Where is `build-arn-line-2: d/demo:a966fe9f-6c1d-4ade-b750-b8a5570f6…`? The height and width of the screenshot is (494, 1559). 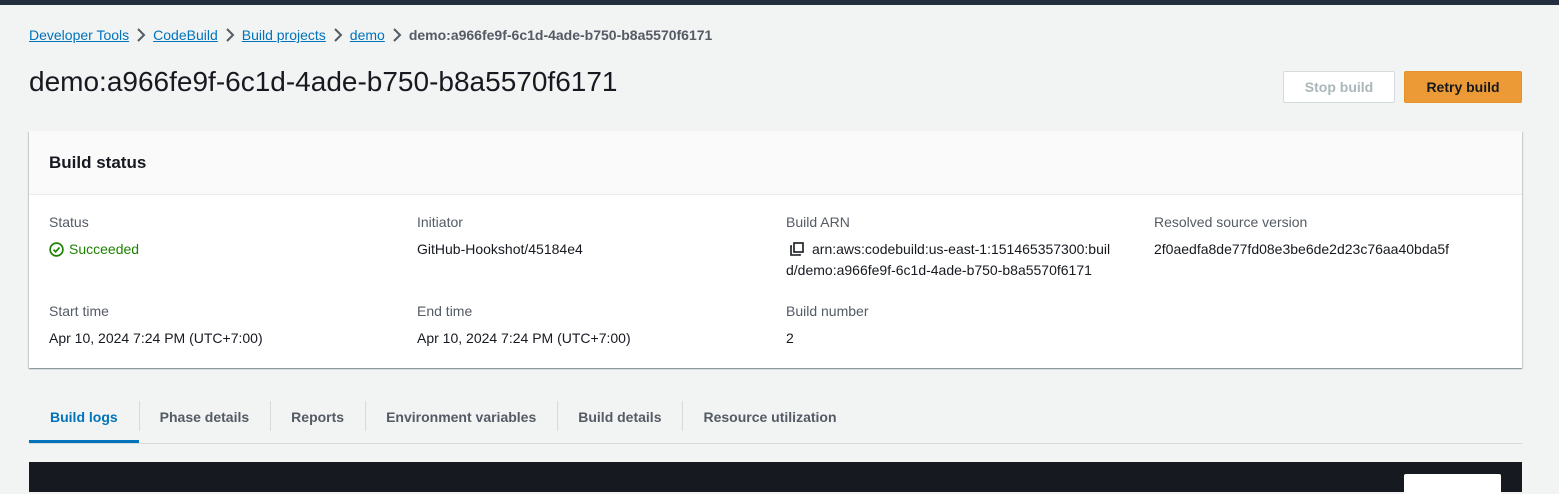 build-arn-line-2: d/demo:a966fe9f-6c1d-4ade-b750-b8a5570f6… is located at coordinates (939, 270).